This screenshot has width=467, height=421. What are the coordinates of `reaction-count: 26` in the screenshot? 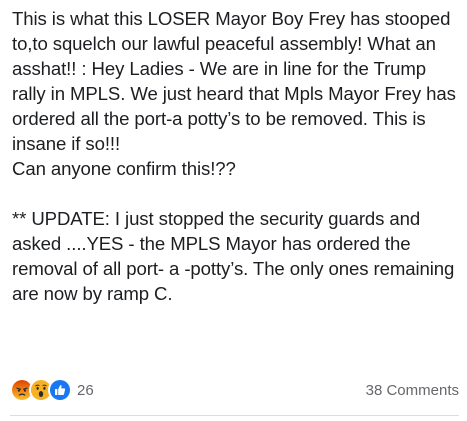 It's located at (85, 390).